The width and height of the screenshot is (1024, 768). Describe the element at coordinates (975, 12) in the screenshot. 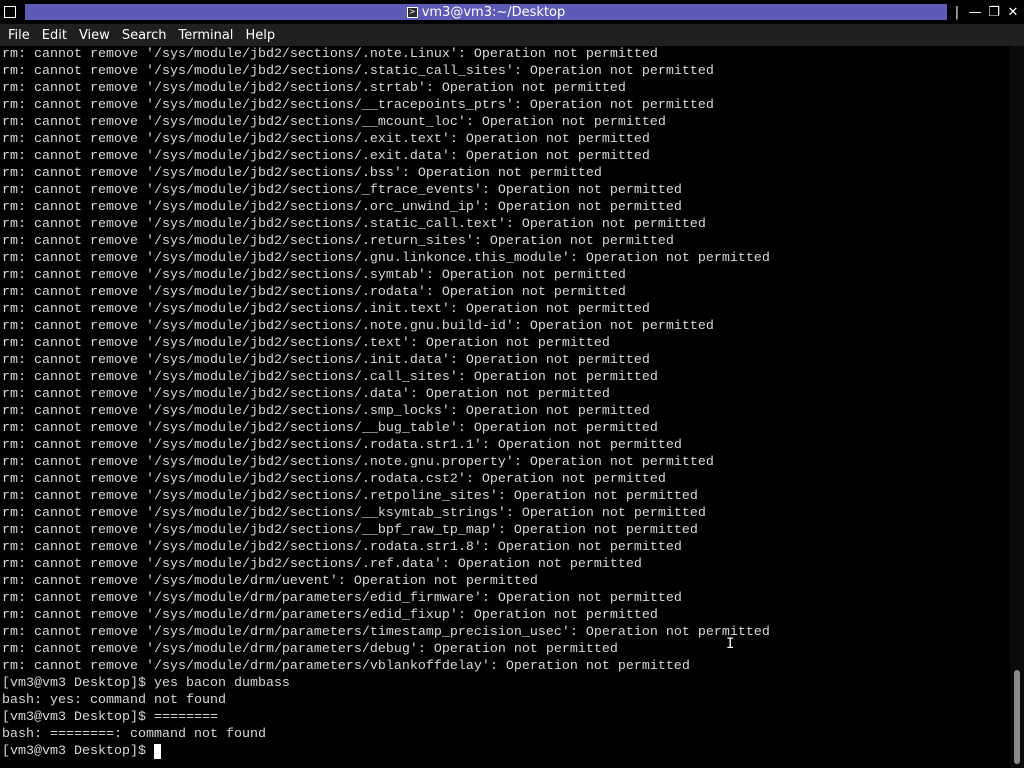

I see `minimize-button: —` at that location.